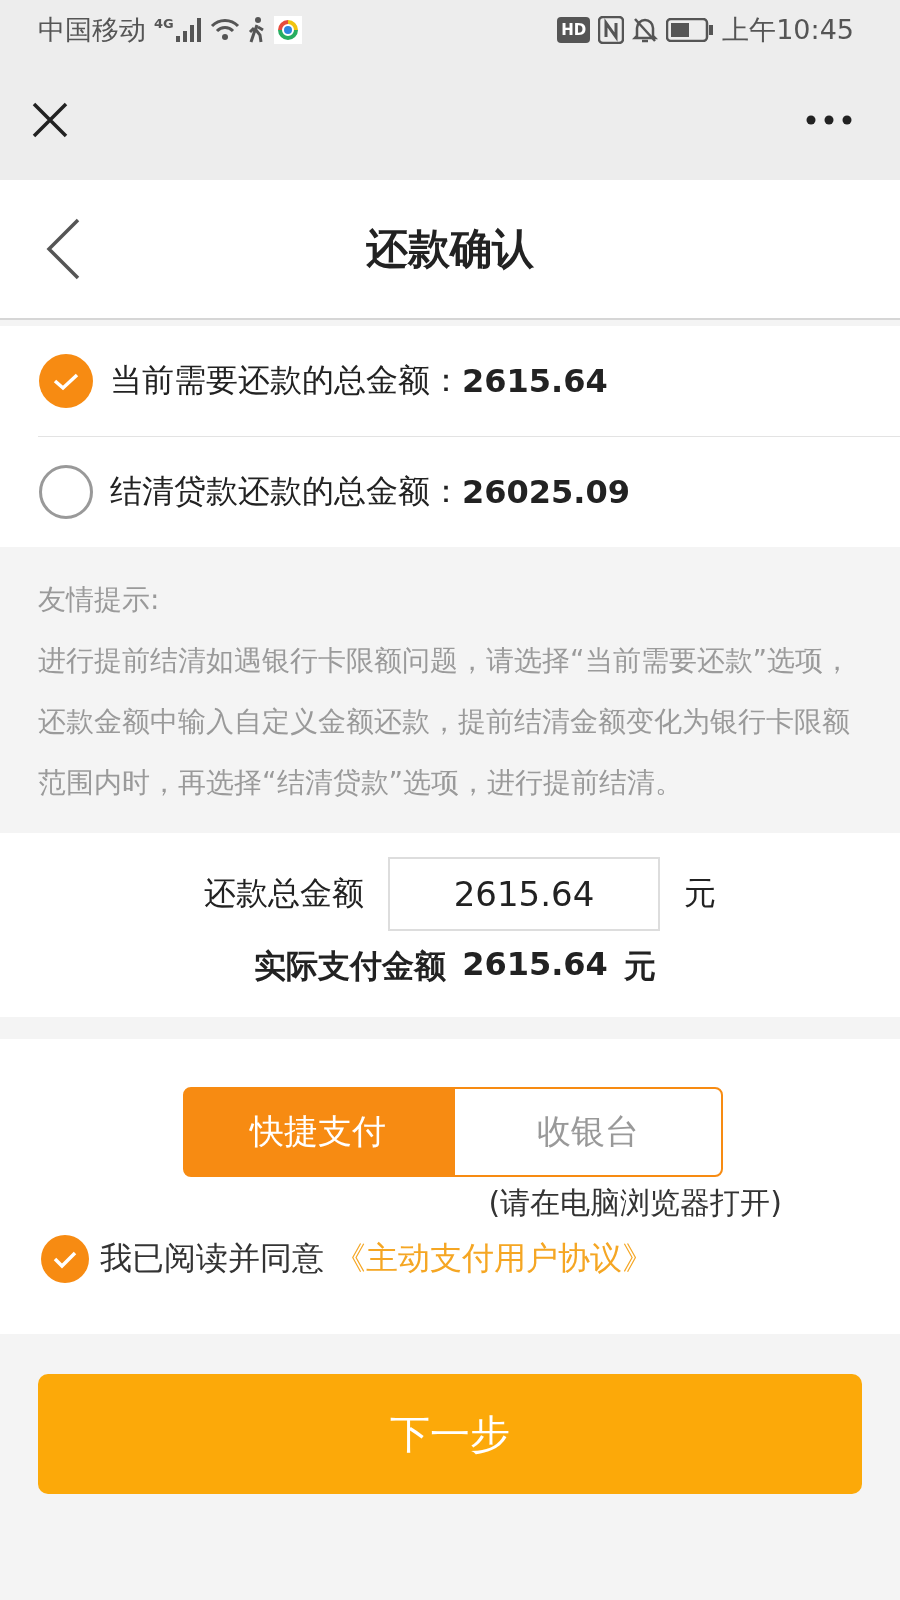 Image resolution: width=900 pixels, height=1600 pixels. What do you see at coordinates (690, 30) in the screenshot?
I see `battery-icon` at bounding box center [690, 30].